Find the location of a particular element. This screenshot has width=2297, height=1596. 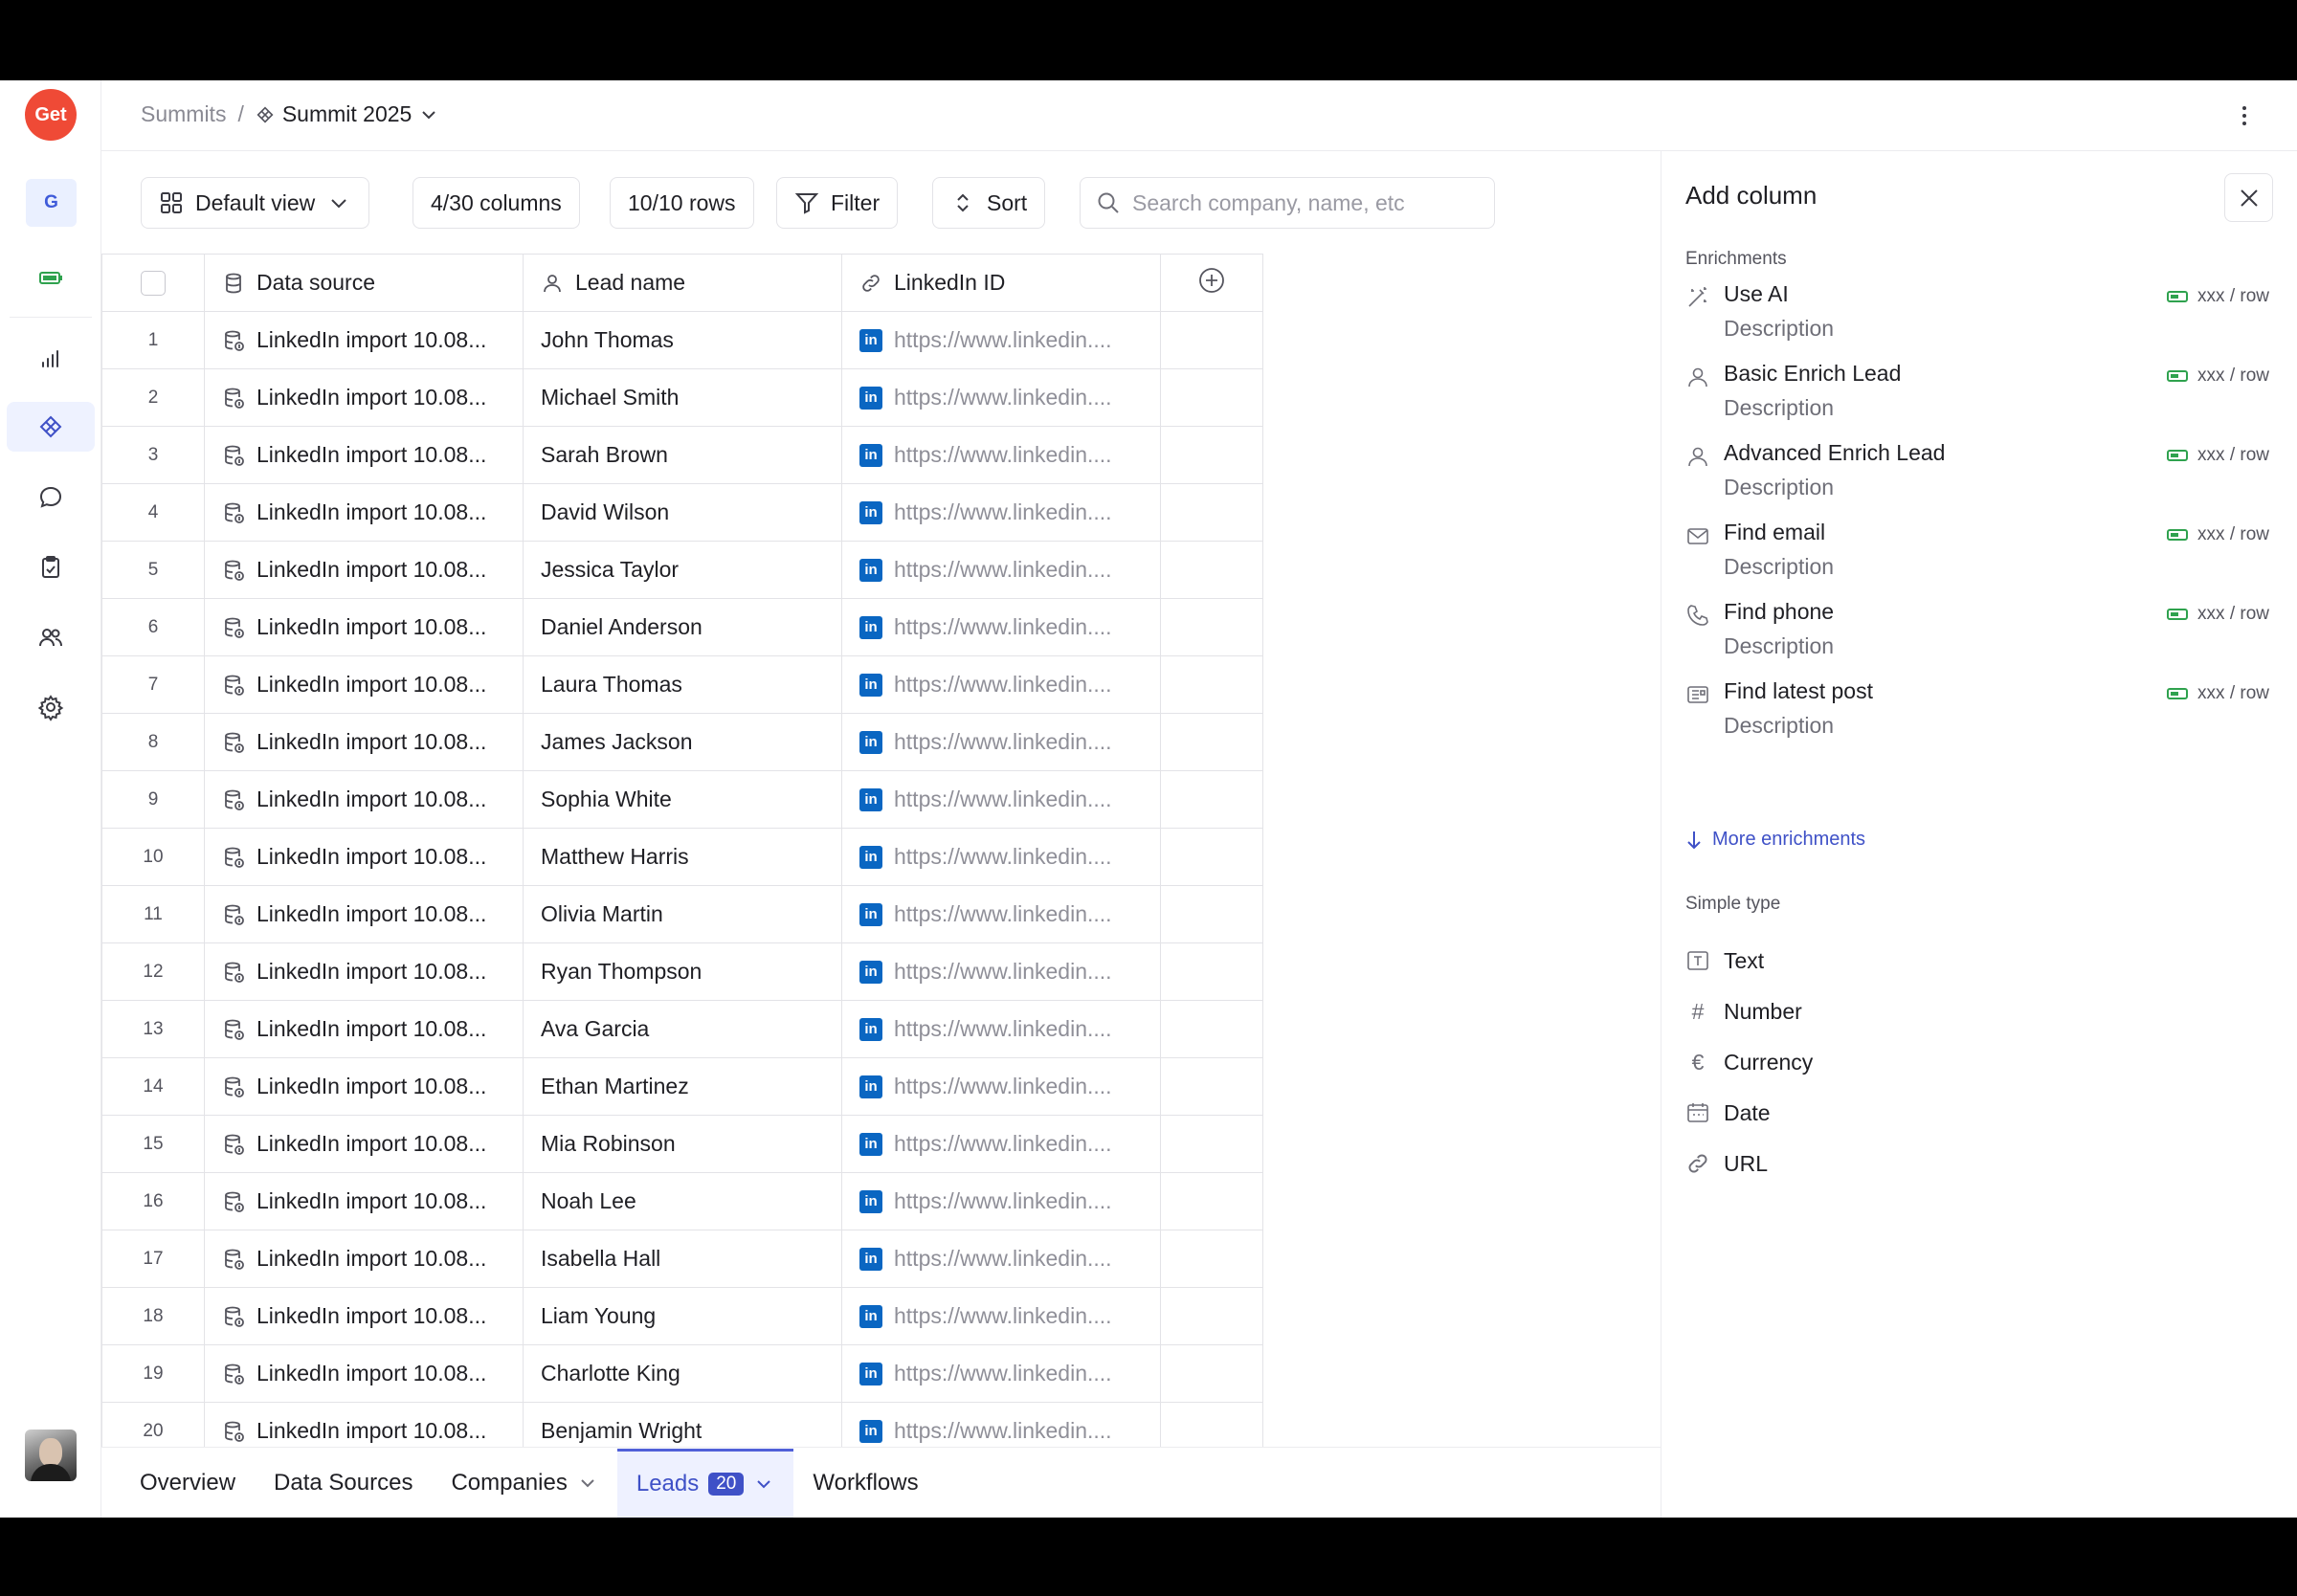

simple-type-option: € Currency is located at coordinates (1876, 1062).